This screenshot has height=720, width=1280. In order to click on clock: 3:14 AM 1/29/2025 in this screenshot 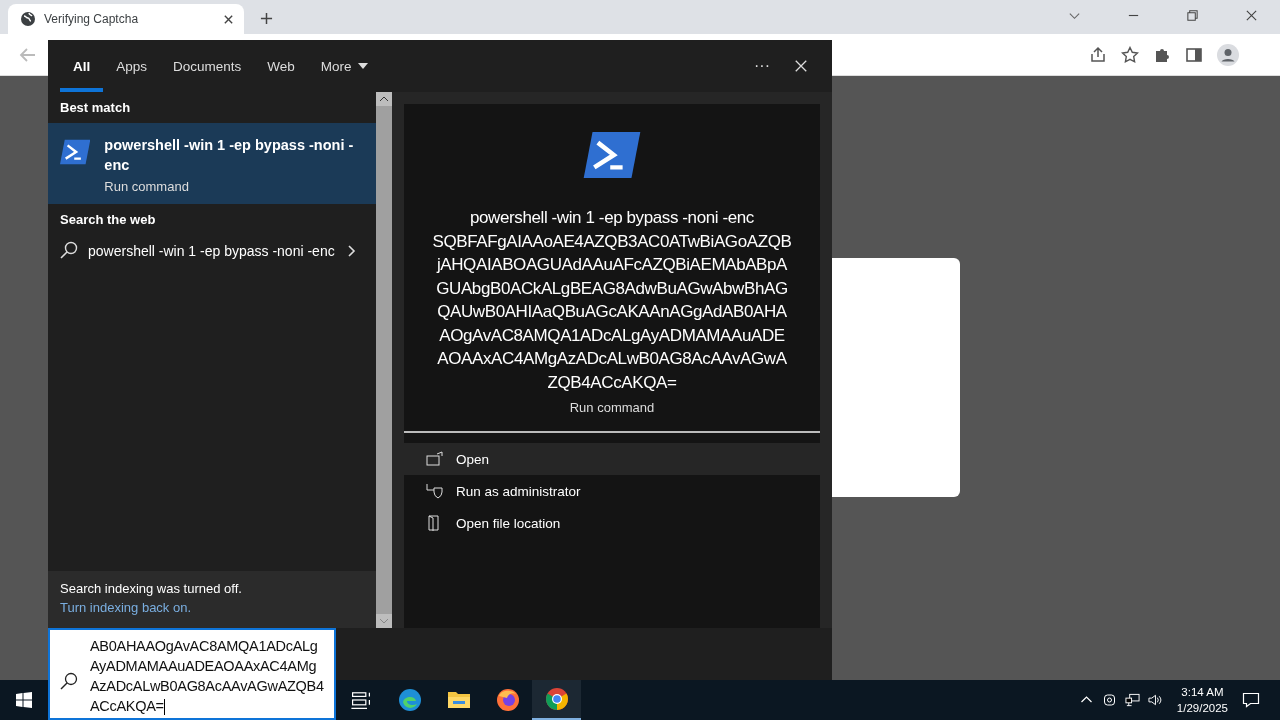, I will do `click(1202, 700)`.